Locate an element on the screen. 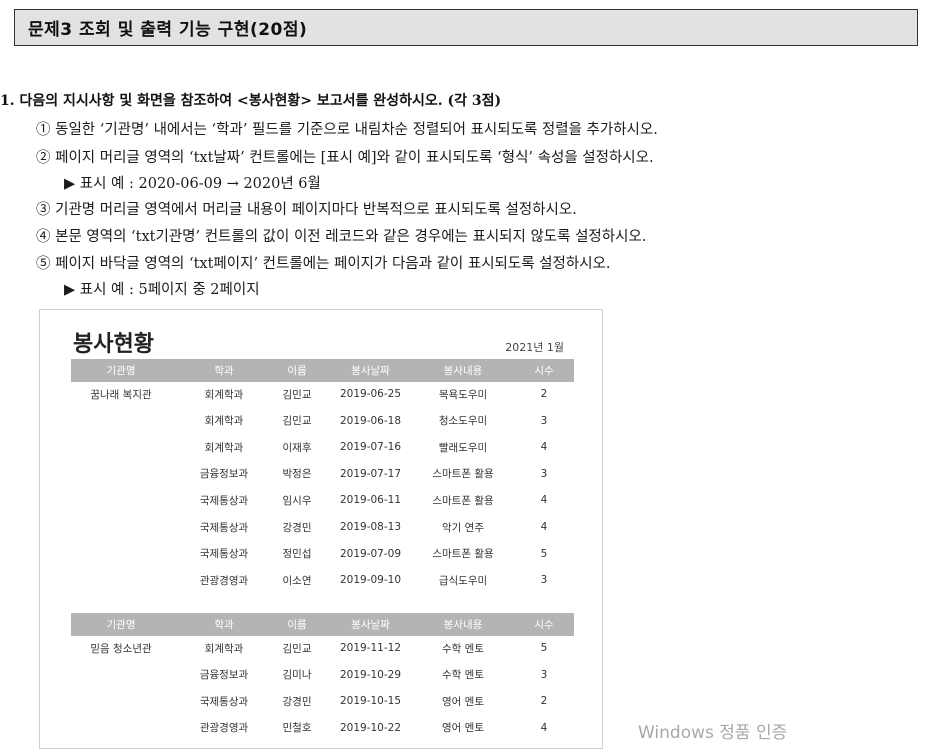 The image size is (936, 749). table-cell: 박정은 is located at coordinates (297, 474).